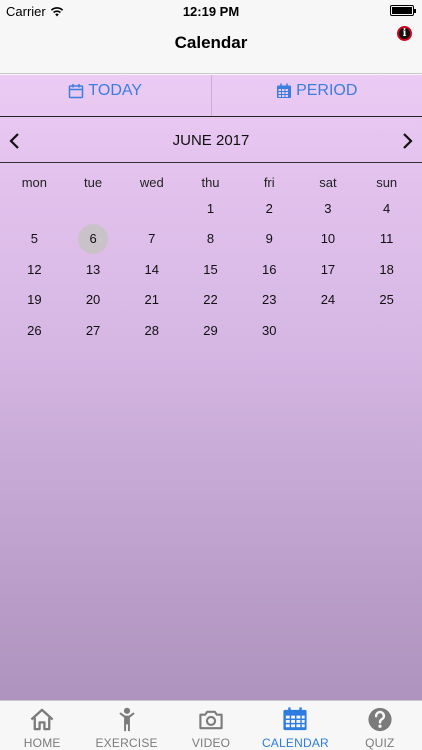 The height and width of the screenshot is (750, 422). What do you see at coordinates (210, 208) in the screenshot?
I see `day-cell: 1` at bounding box center [210, 208].